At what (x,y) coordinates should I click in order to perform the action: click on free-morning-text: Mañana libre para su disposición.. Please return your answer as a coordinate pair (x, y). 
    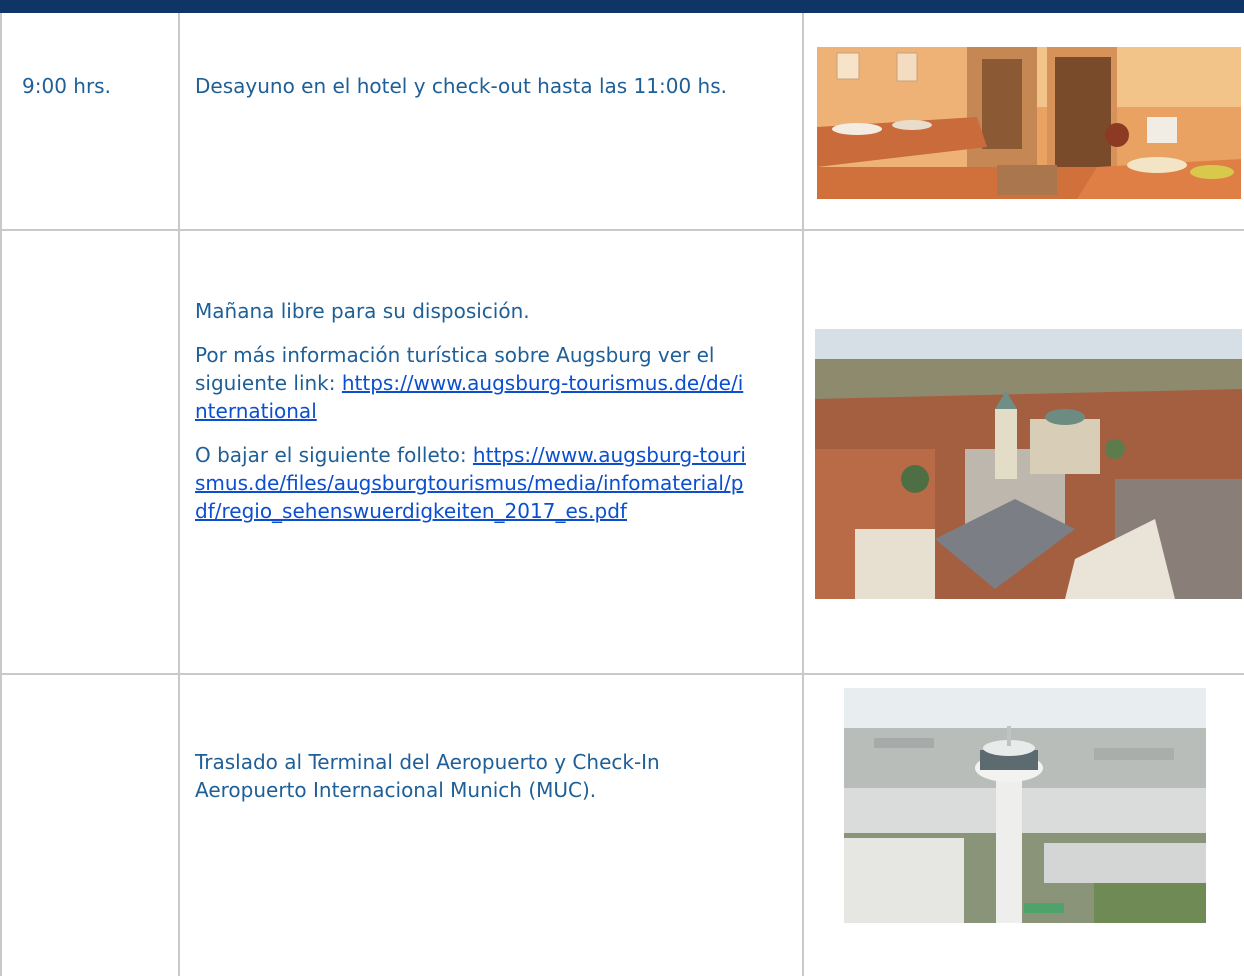
    Looking at the image, I should click on (362, 311).